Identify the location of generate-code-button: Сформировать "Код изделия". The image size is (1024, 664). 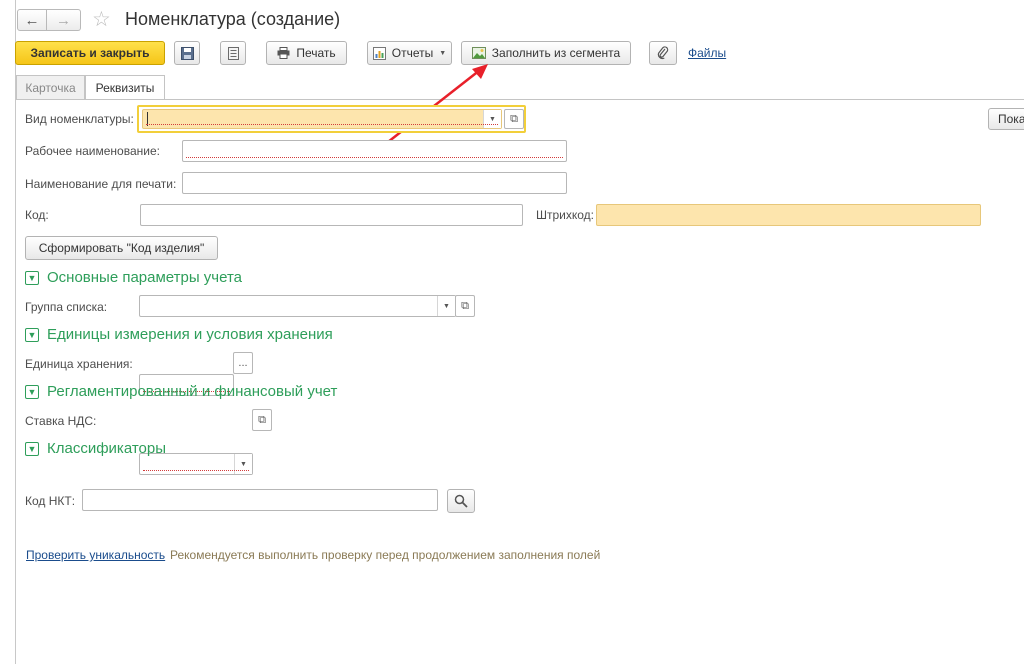
(121, 248).